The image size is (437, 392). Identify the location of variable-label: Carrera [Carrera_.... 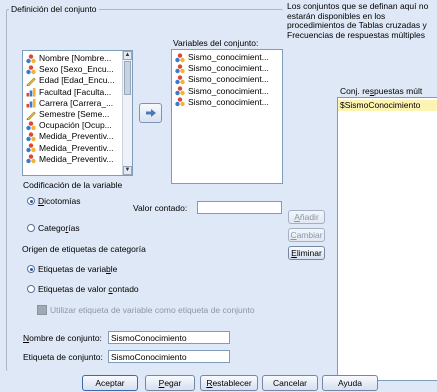
(76, 102).